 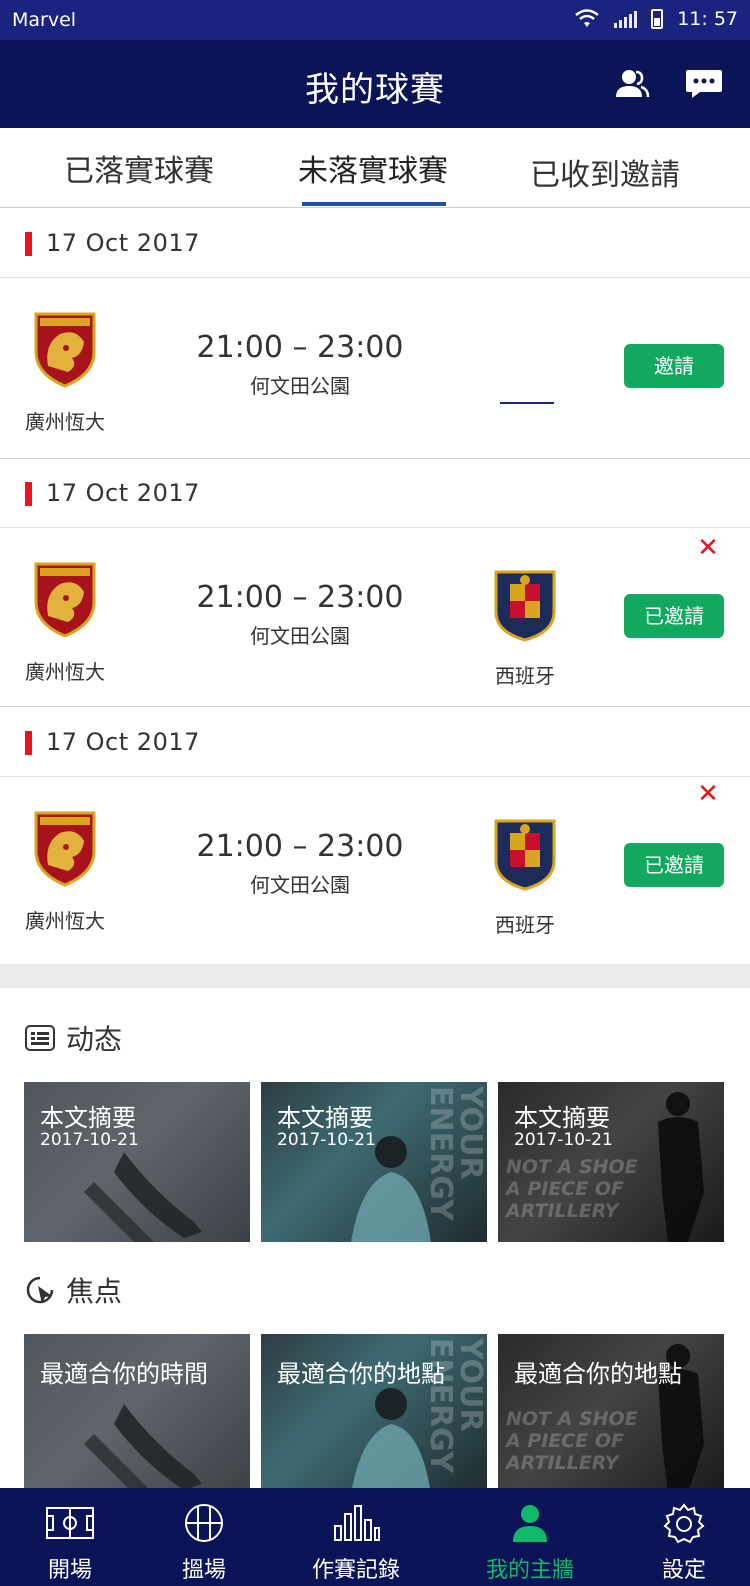 I want to click on invite-button: 邀請, so click(x=674, y=366).